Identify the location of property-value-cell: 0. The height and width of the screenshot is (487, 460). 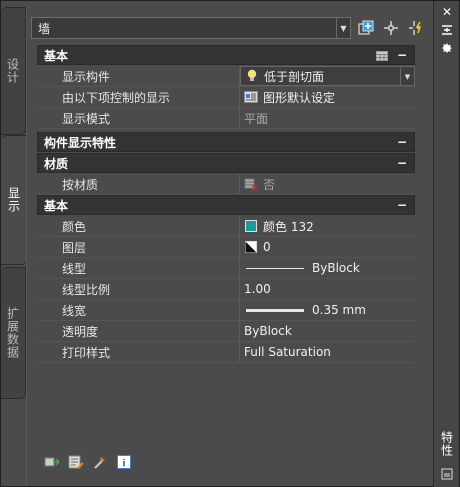
(327, 247).